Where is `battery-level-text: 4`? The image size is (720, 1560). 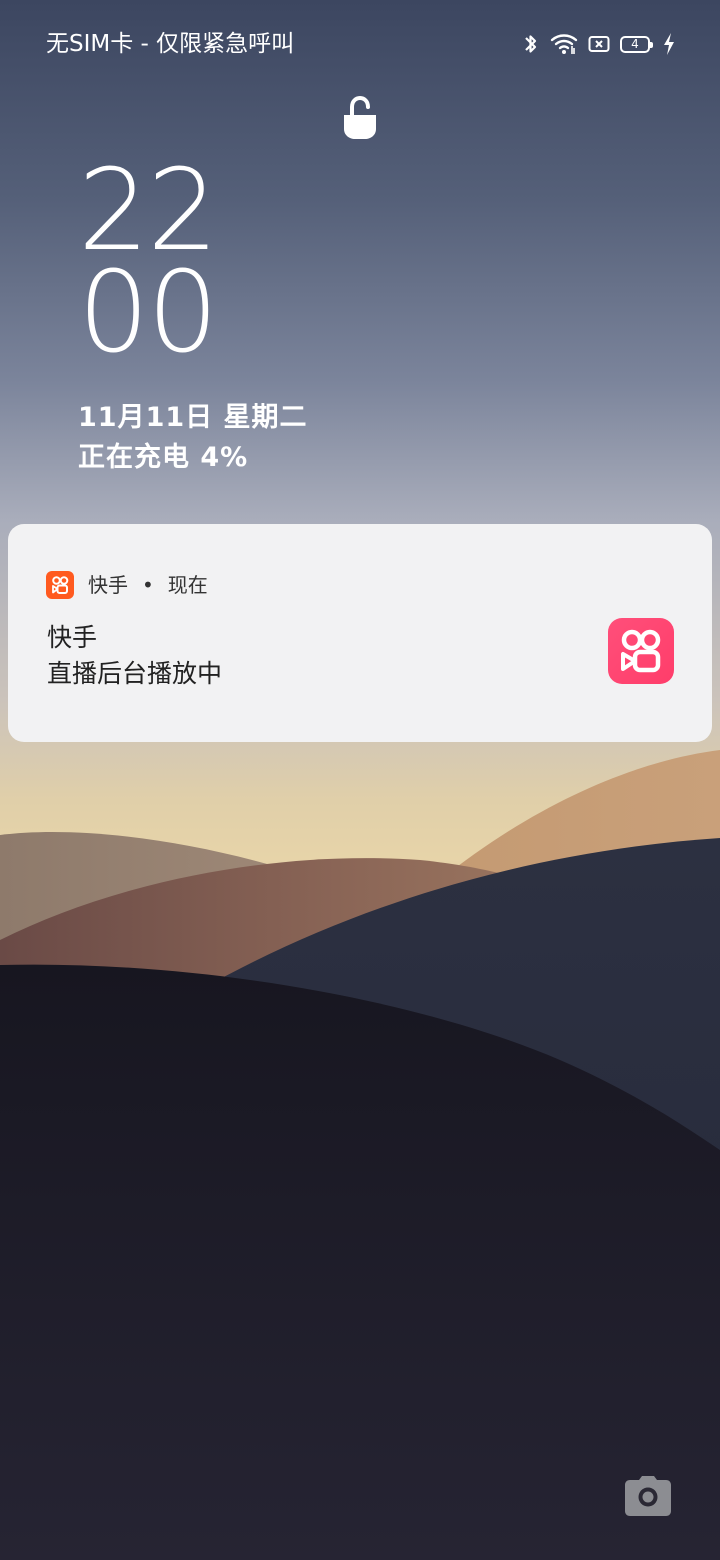 battery-level-text: 4 is located at coordinates (635, 44).